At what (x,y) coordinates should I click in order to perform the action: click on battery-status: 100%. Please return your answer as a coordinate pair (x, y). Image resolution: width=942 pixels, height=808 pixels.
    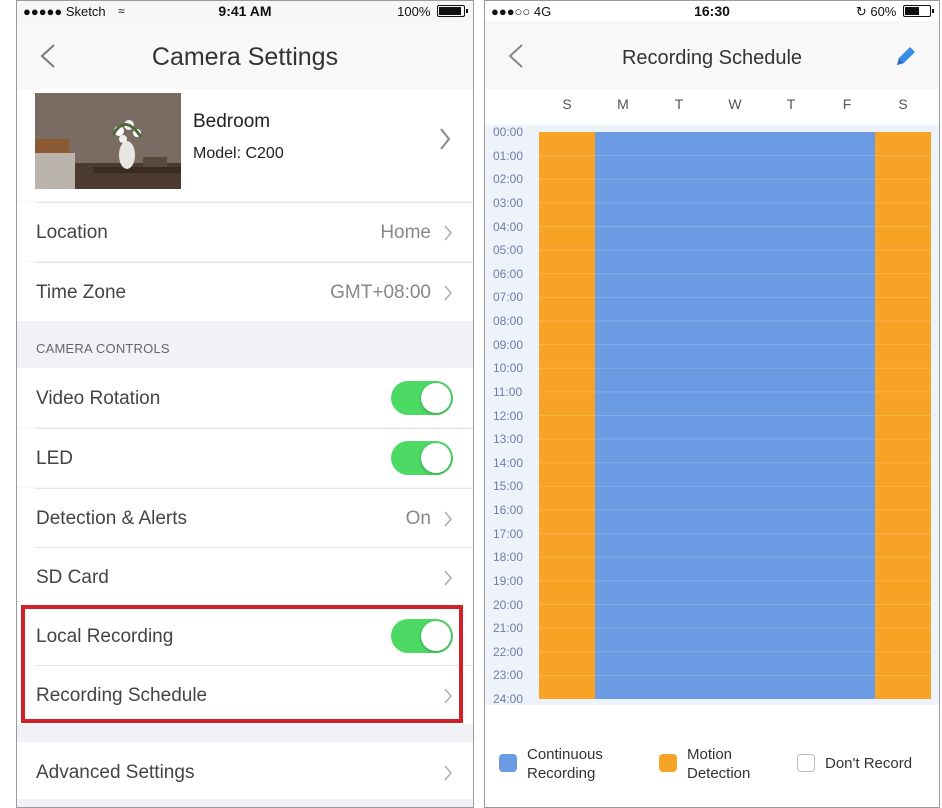
    Looking at the image, I should click on (432, 11).